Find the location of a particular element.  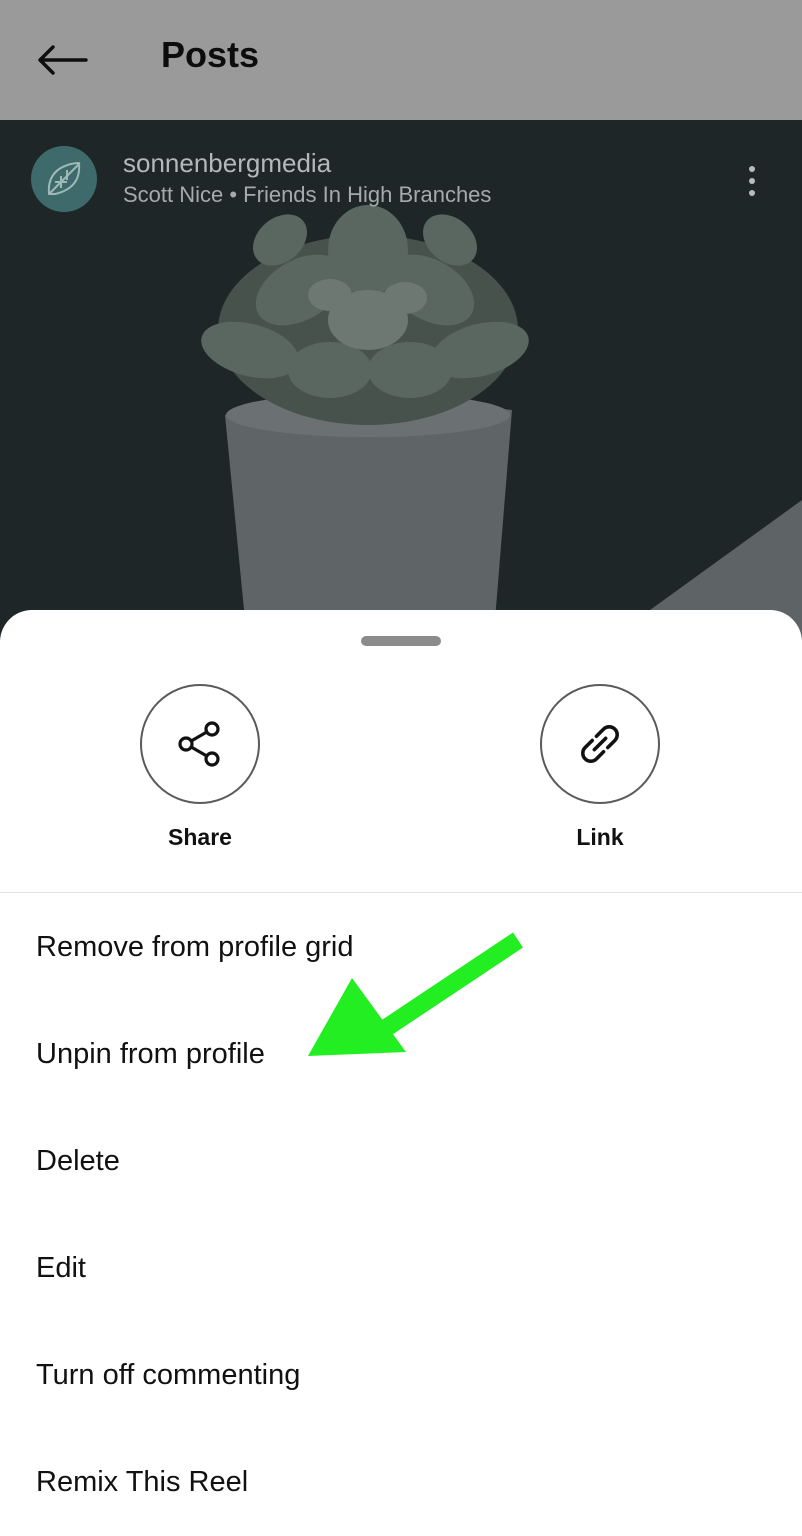

link-action: Link is located at coordinates (600, 767).